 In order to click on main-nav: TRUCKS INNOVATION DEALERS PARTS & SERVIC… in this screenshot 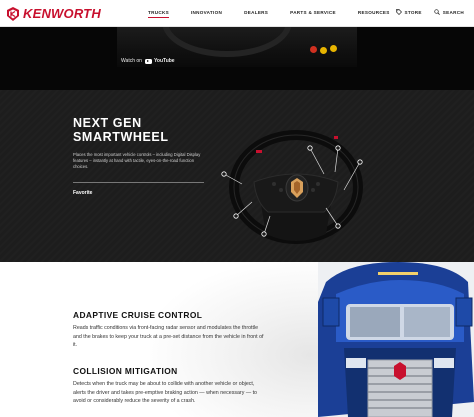, I will do `click(280, 14)`.